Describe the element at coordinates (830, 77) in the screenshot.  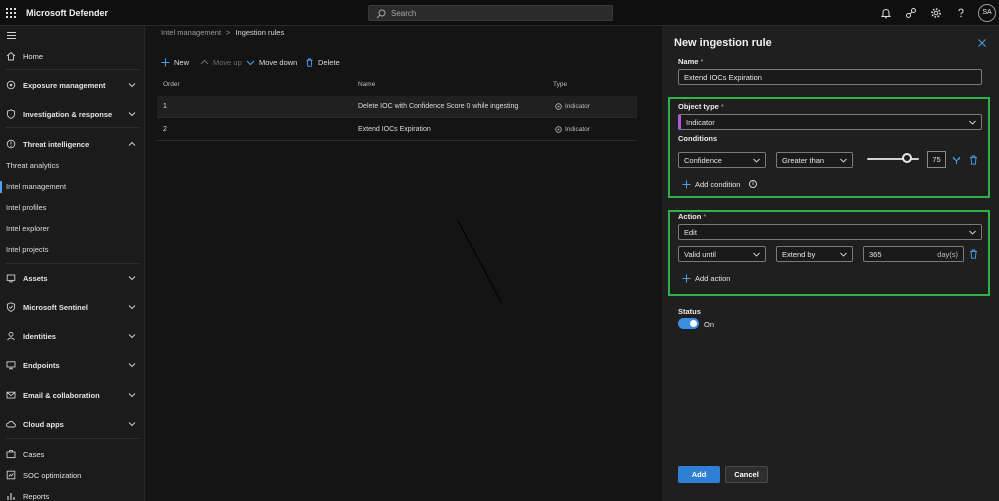
I see `name-field: Extend IOCs Expiration` at that location.